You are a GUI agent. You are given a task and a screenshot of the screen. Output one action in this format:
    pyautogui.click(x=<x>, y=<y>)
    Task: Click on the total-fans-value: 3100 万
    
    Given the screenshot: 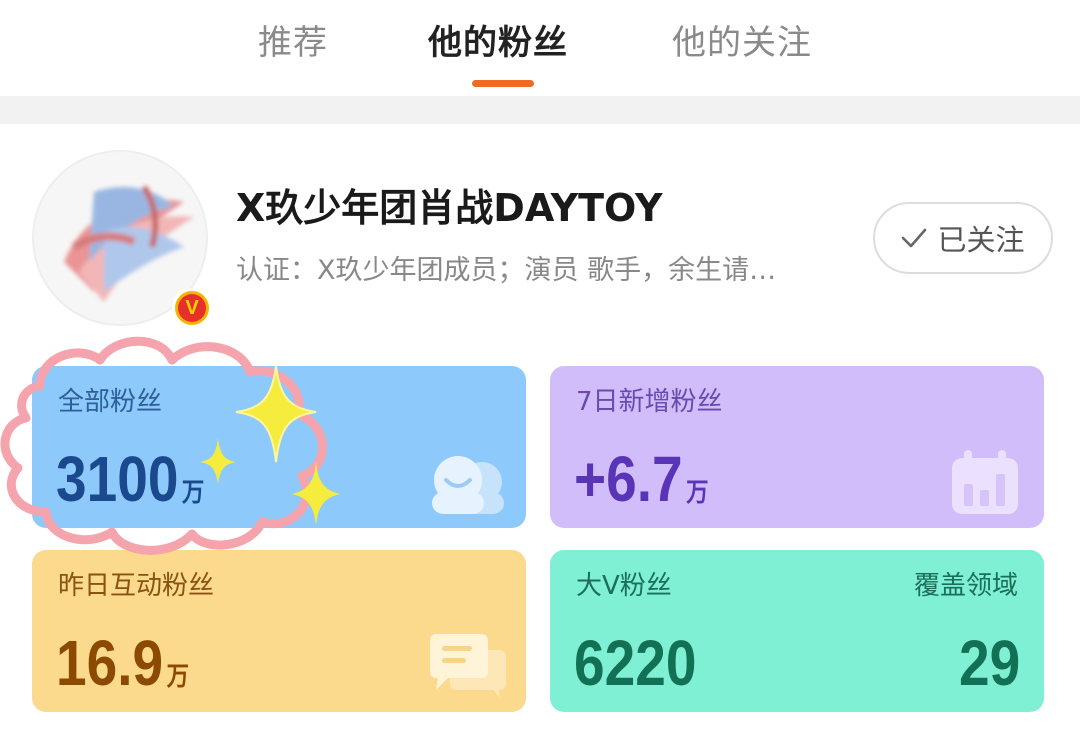 What is the action you would take?
    pyautogui.click(x=130, y=479)
    